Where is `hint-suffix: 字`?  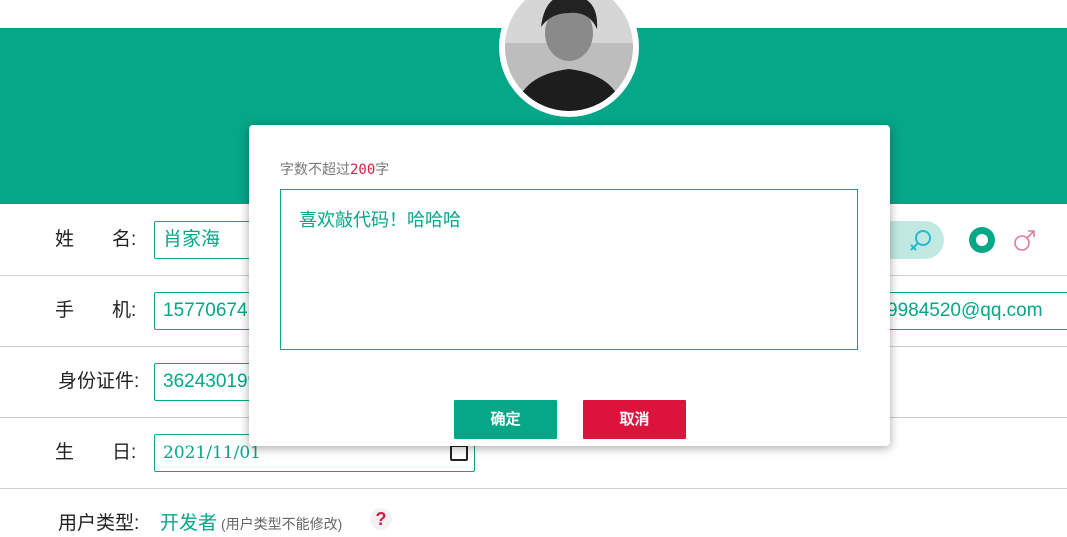 hint-suffix: 字 is located at coordinates (382, 169).